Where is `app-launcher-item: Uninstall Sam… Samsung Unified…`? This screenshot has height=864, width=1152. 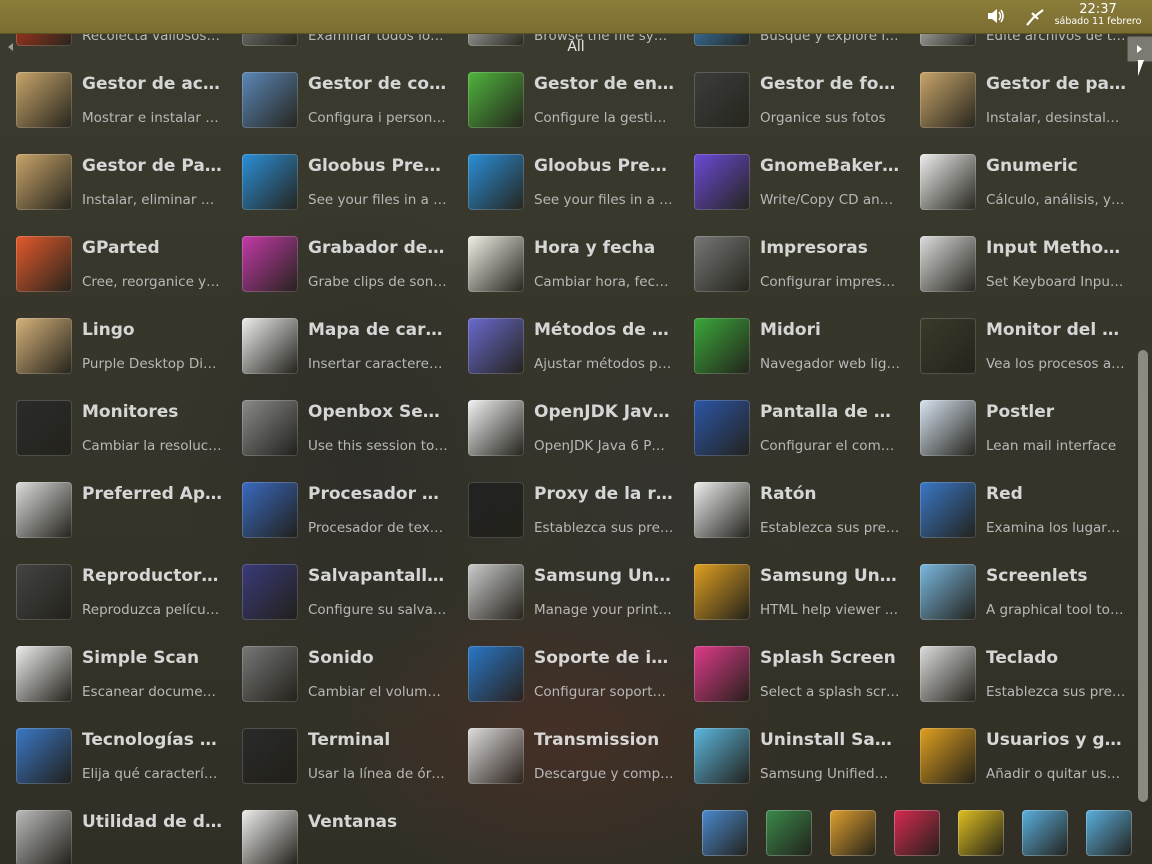
app-launcher-item: Uninstall Sam… Samsung Unified… is located at coordinates (789, 755).